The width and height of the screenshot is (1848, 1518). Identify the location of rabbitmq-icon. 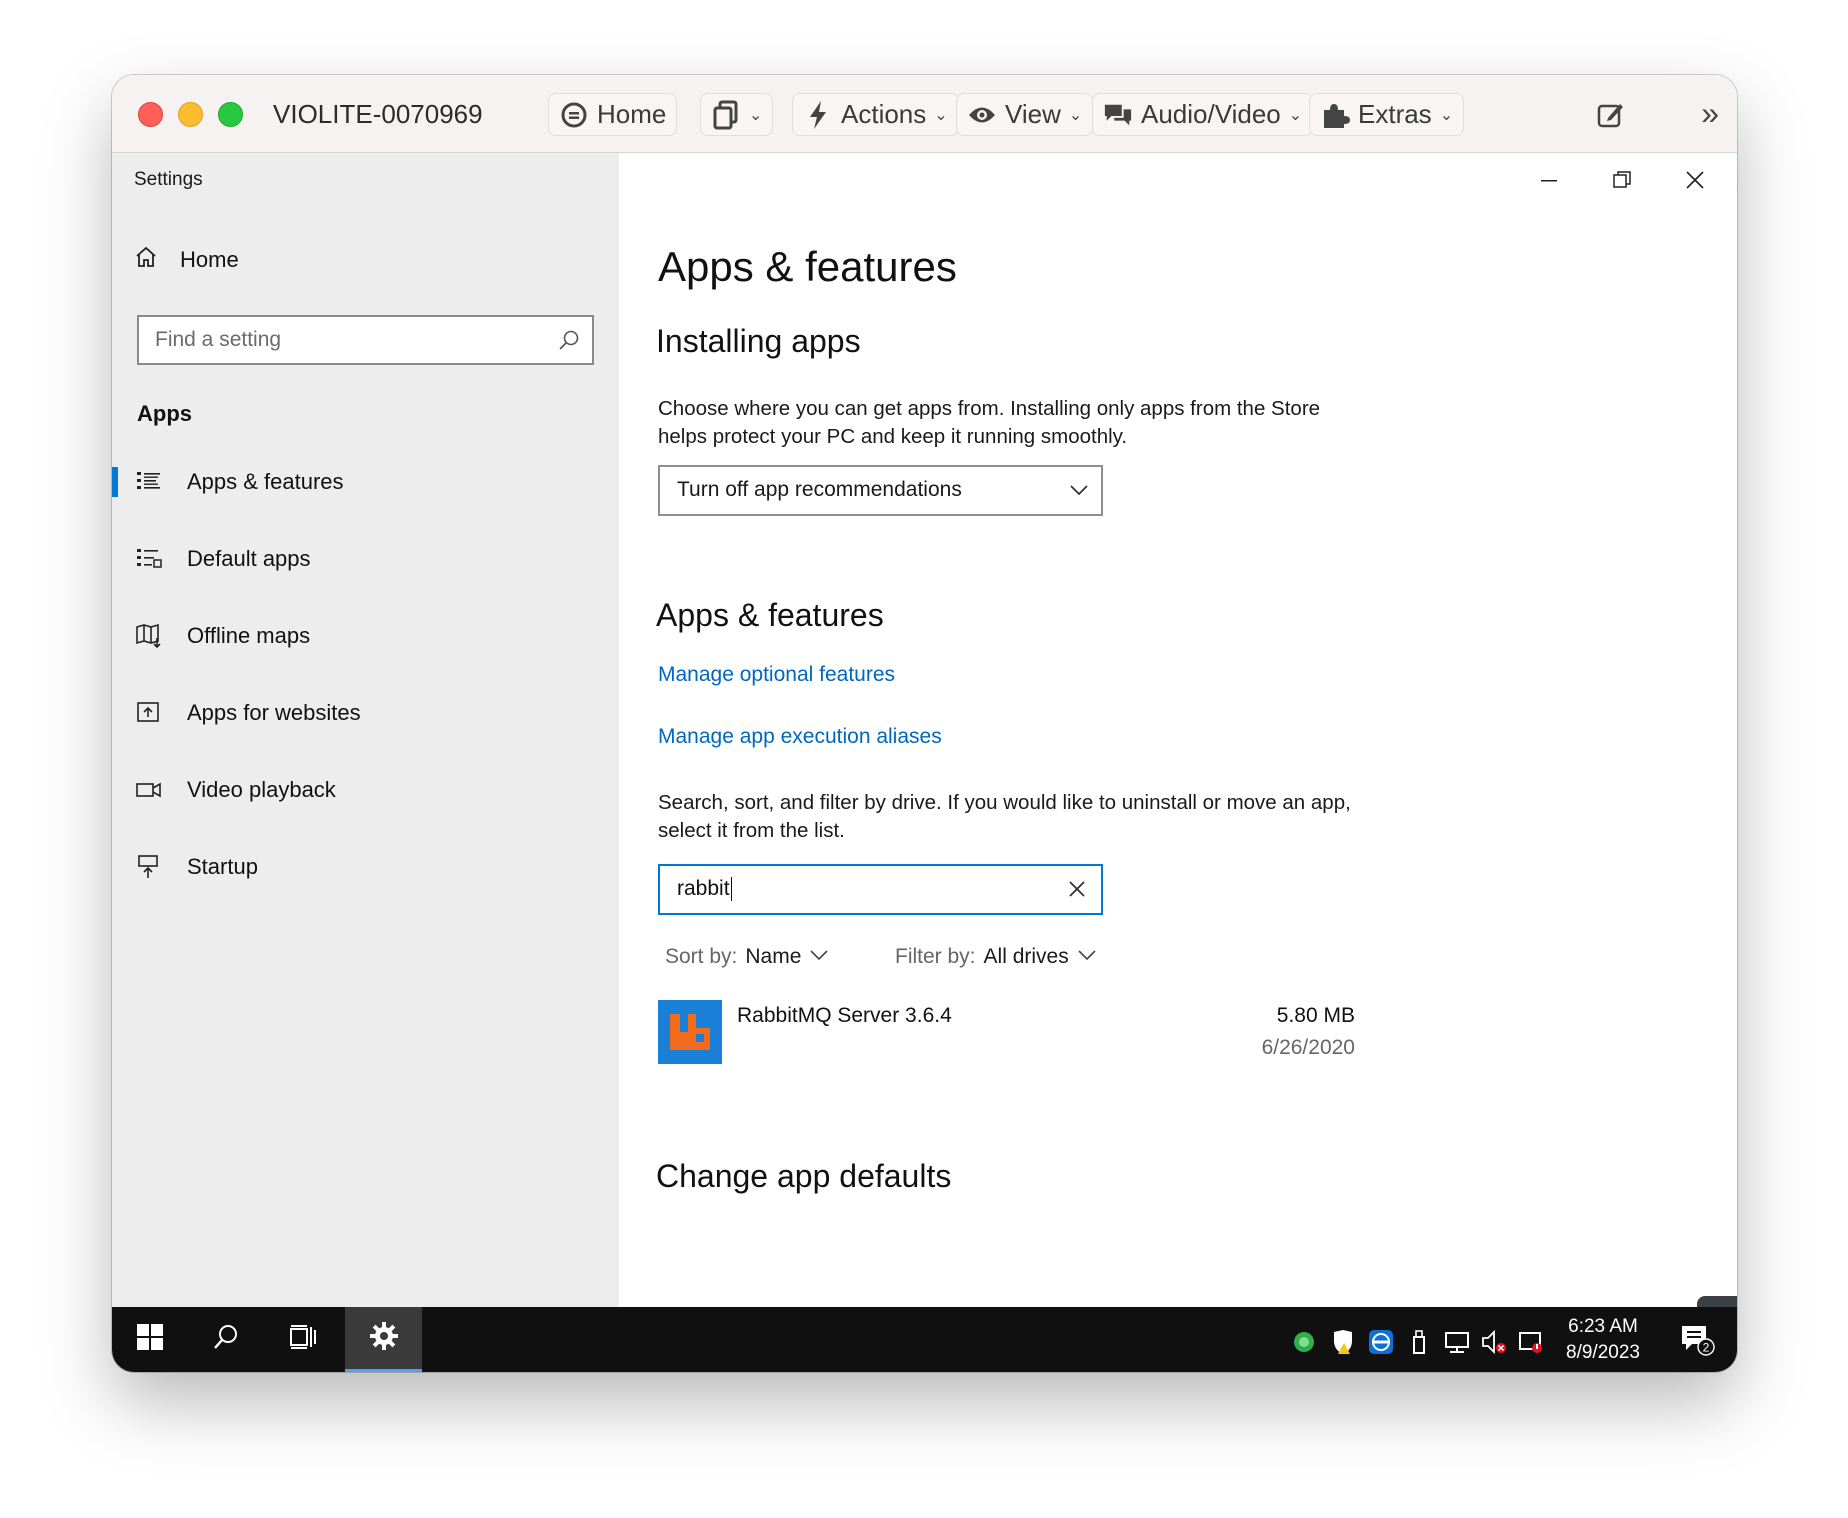
(690, 1032).